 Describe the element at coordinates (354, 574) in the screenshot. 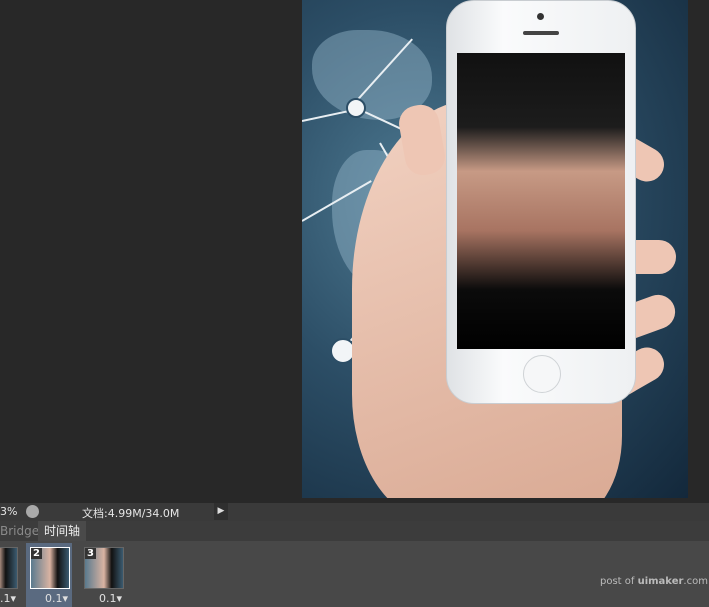

I see `timeline-frames: 0.1▾ 2 0.1▾ 3 0.1▾ post of uimaker.com` at that location.